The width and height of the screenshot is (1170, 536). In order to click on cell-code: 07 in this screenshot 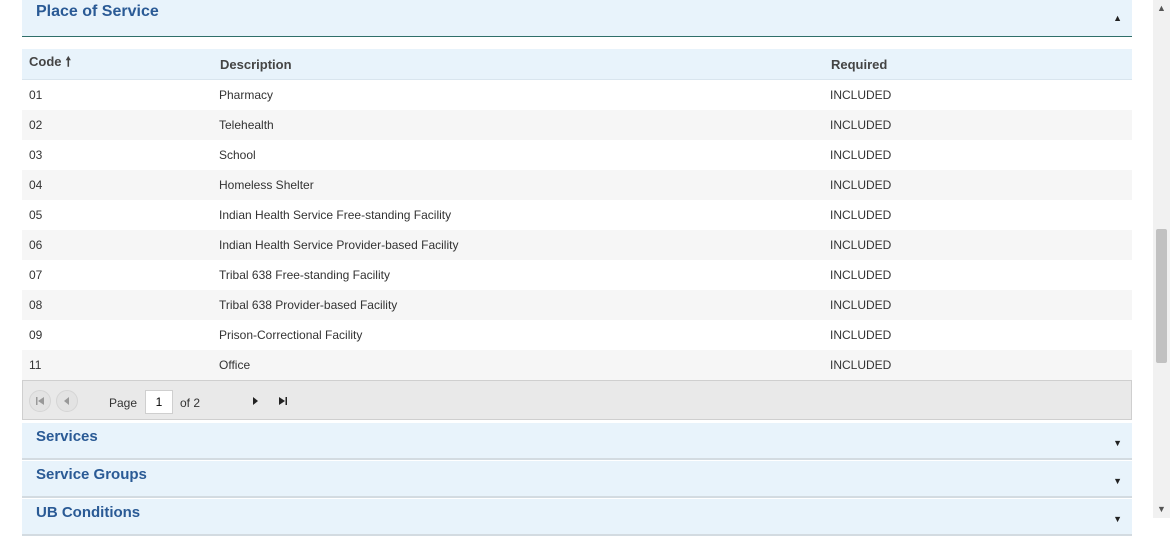, I will do `click(36, 275)`.